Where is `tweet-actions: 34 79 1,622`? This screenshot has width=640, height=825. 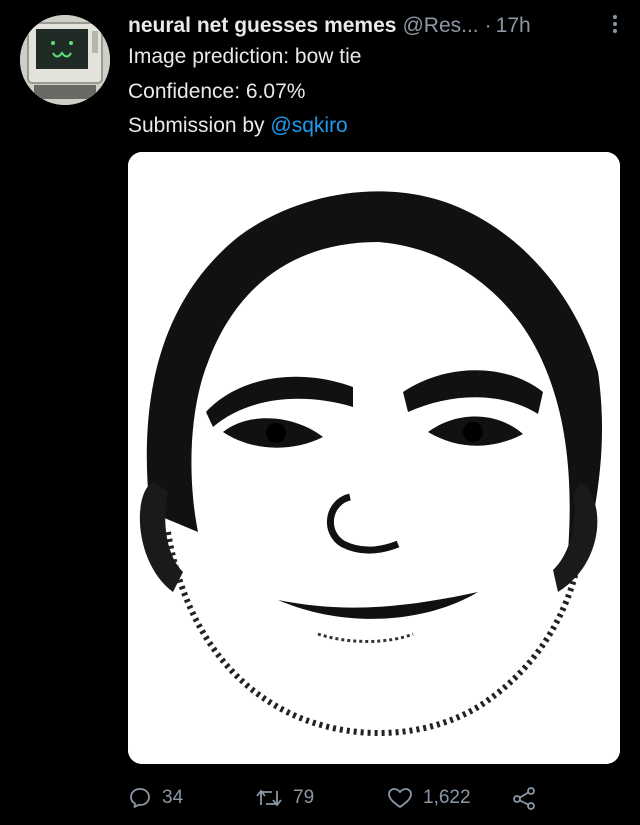 tweet-actions: 34 79 1,622 is located at coordinates (374, 798).